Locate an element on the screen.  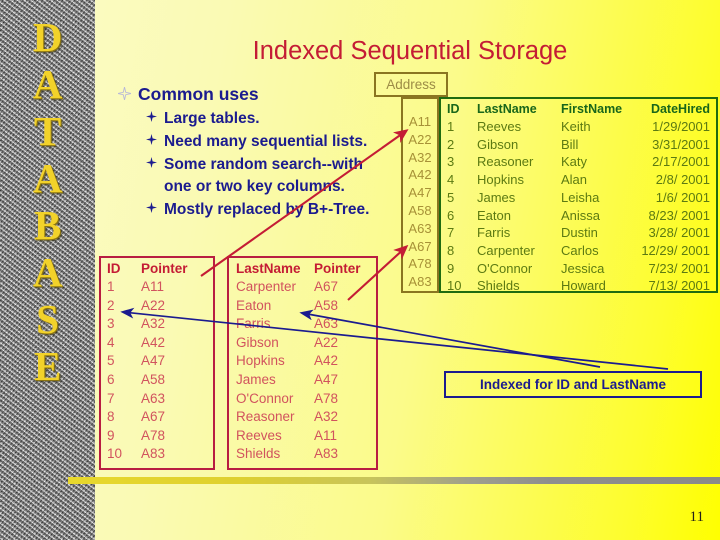
sidebar-letter: E is located at coordinates (47, 366).